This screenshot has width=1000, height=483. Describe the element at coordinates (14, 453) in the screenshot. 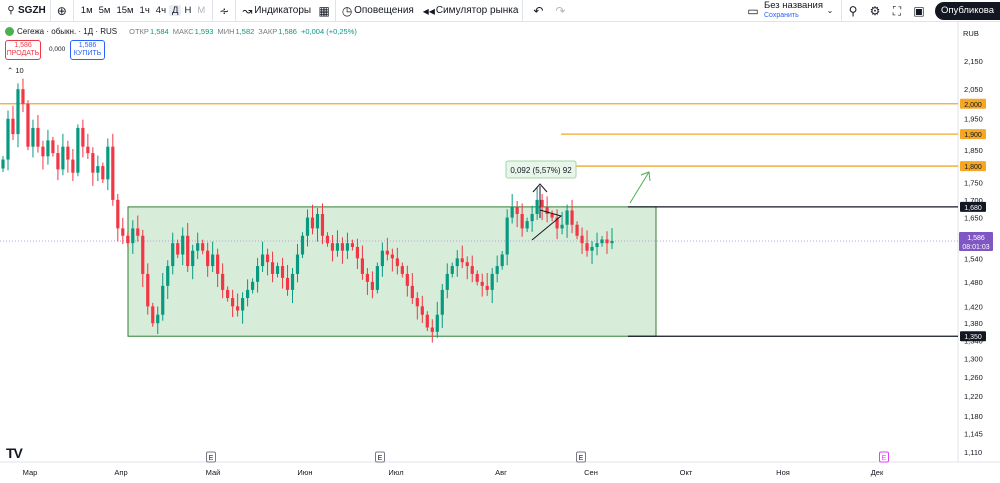

I see `tradingview-logo-icon: TV` at that location.